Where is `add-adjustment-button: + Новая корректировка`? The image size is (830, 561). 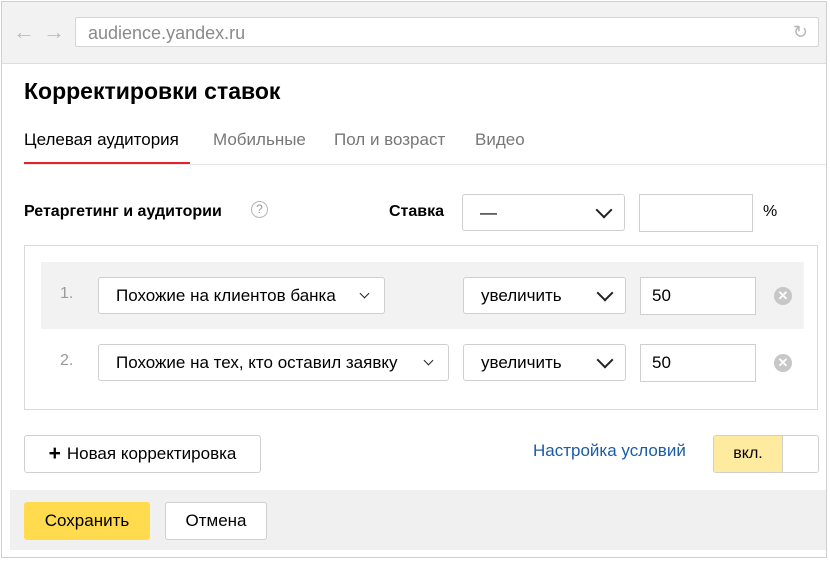 add-adjustment-button: + Новая корректировка is located at coordinates (142, 454).